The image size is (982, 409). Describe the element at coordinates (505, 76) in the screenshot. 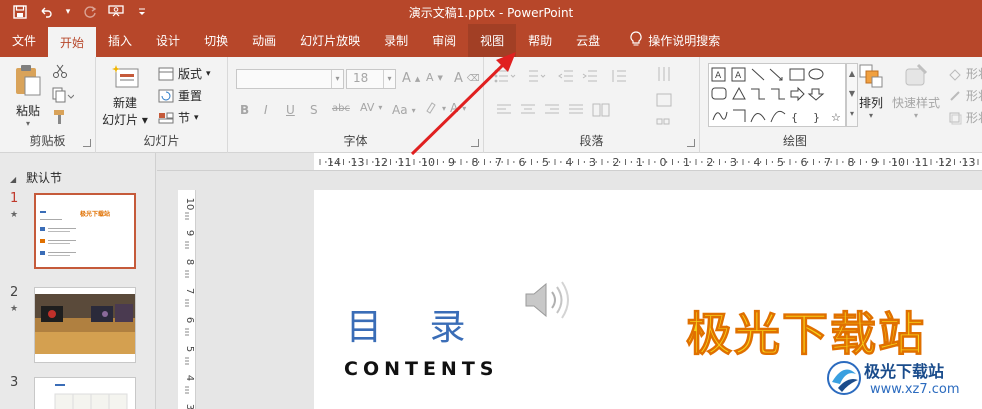

I see `bullets-icon` at that location.